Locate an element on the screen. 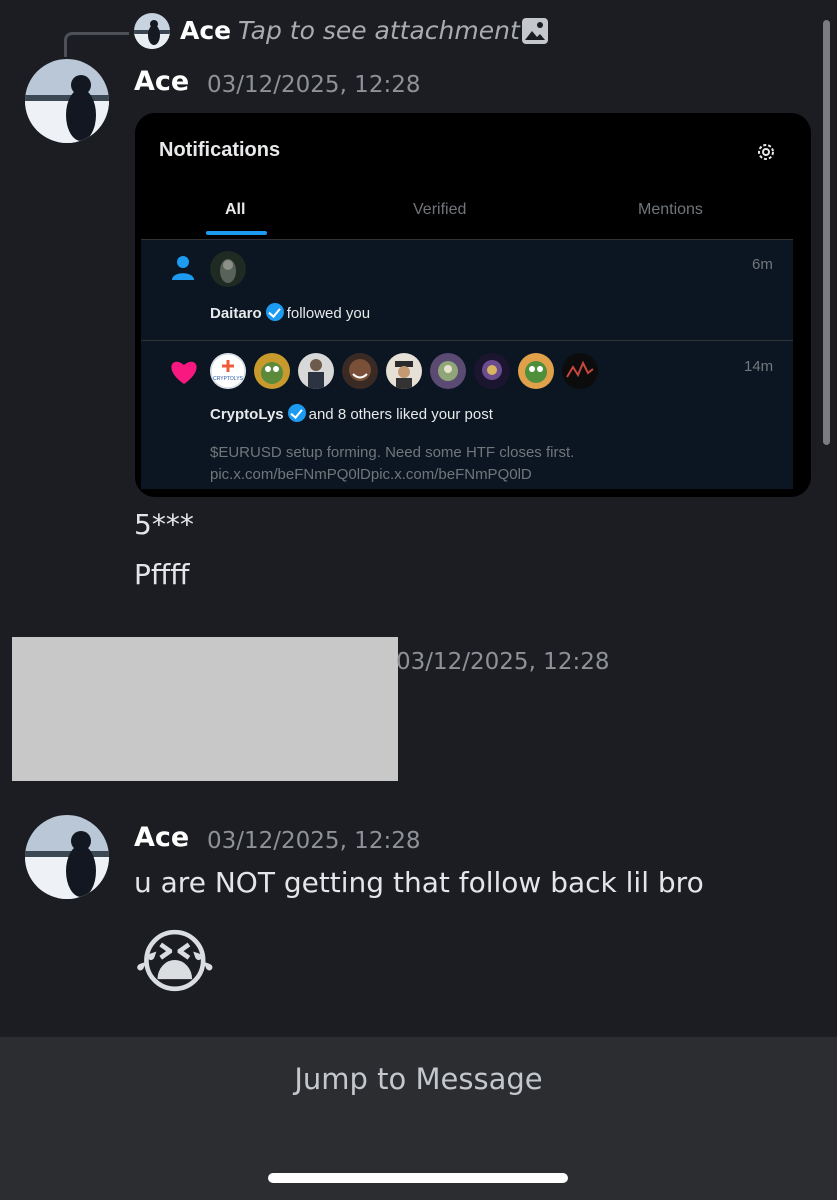 The image size is (837, 1200). tab-verified: Verified is located at coordinates (440, 209).